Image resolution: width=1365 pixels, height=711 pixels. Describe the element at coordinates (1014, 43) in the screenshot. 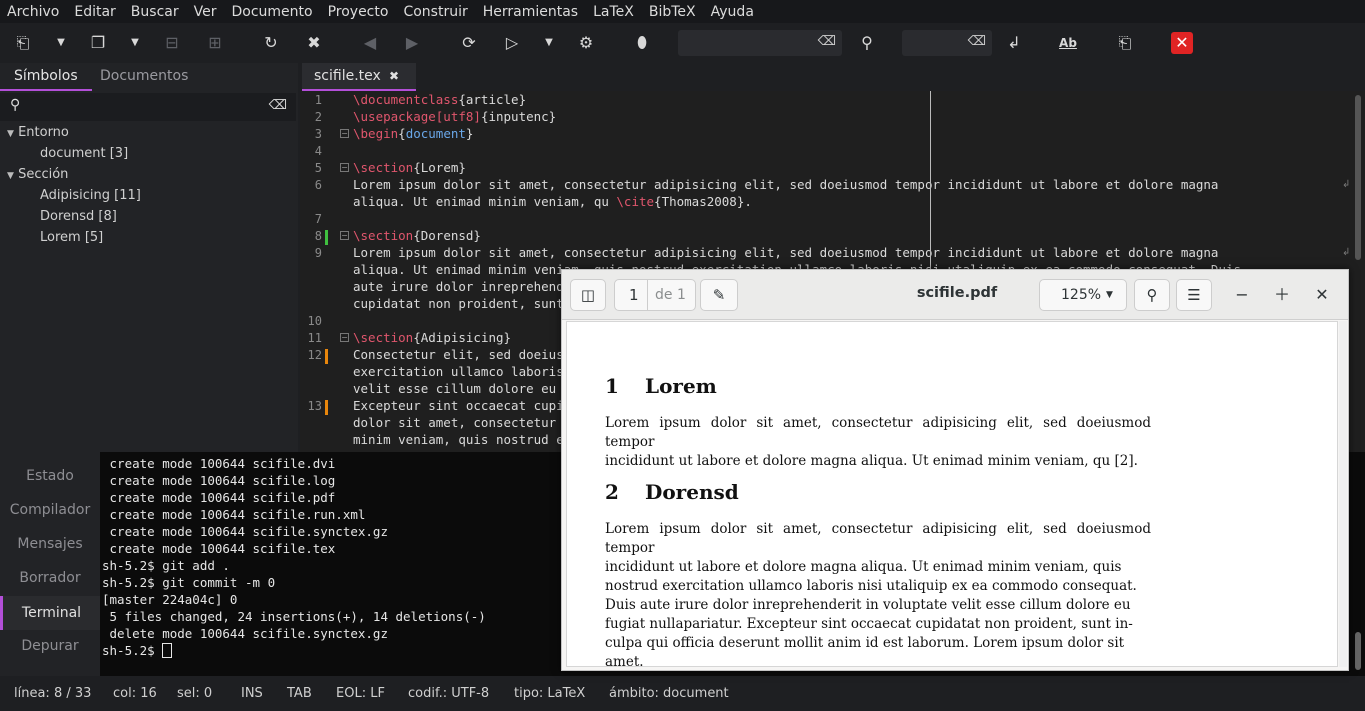

I see `goto-line-icon: ↲` at that location.